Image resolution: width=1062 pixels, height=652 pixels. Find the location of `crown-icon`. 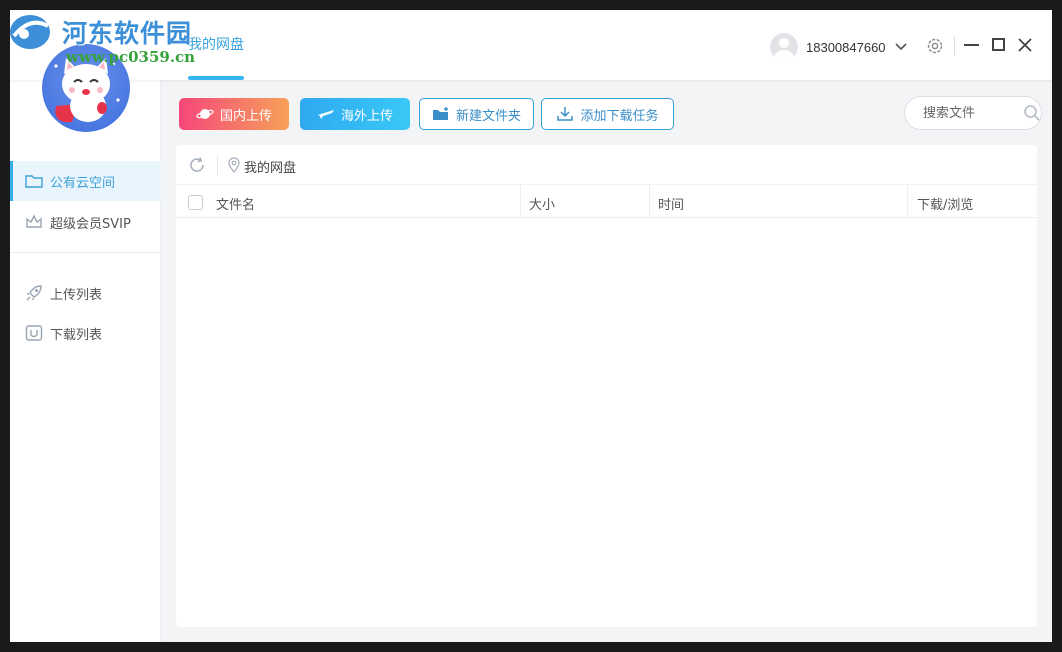

crown-icon is located at coordinates (34, 221).